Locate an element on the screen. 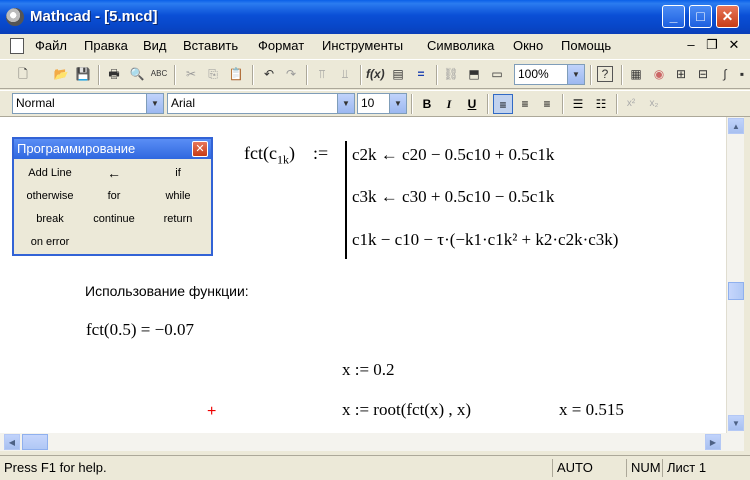  paste-icon: 📋 is located at coordinates (236, 74).